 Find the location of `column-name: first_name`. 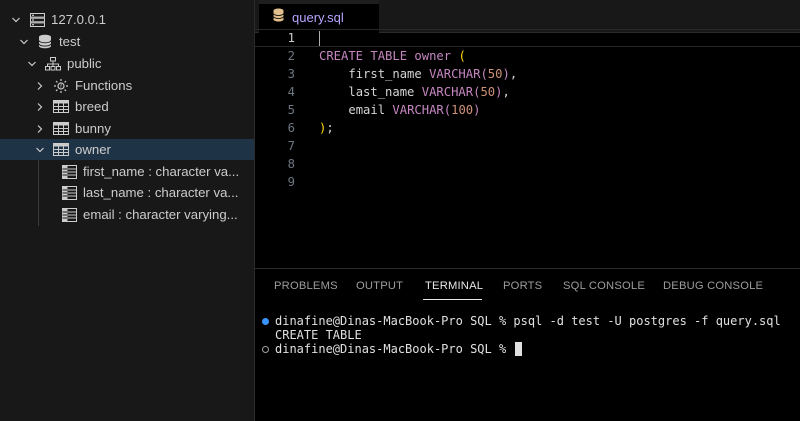

column-name: first_name is located at coordinates (385, 74).